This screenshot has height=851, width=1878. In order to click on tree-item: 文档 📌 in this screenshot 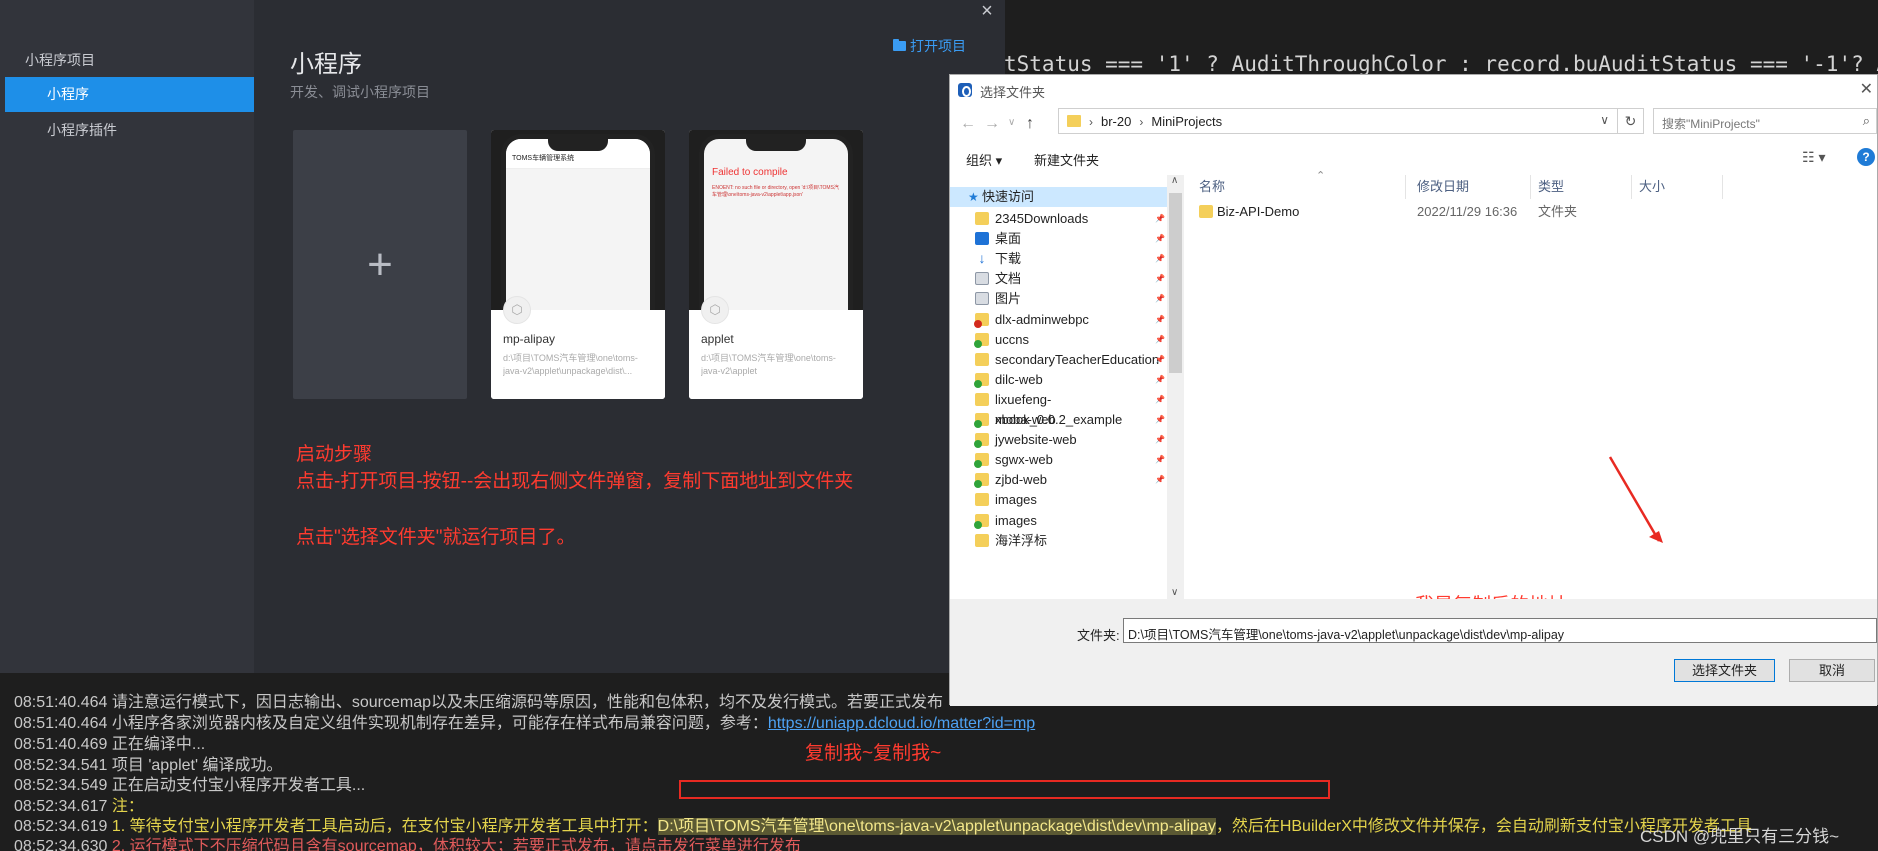, I will do `click(1058, 279)`.